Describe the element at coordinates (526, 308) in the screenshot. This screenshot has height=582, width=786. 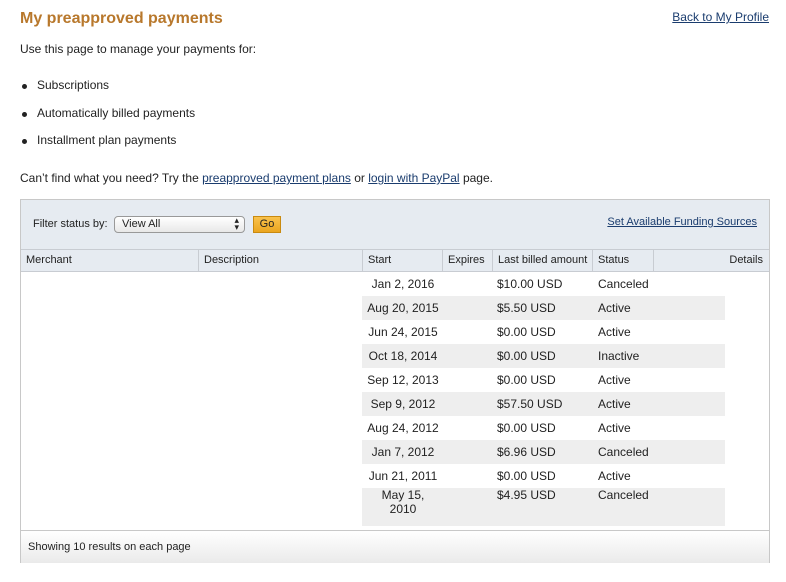
I see `last-billed-amount: $5.50 USD` at that location.